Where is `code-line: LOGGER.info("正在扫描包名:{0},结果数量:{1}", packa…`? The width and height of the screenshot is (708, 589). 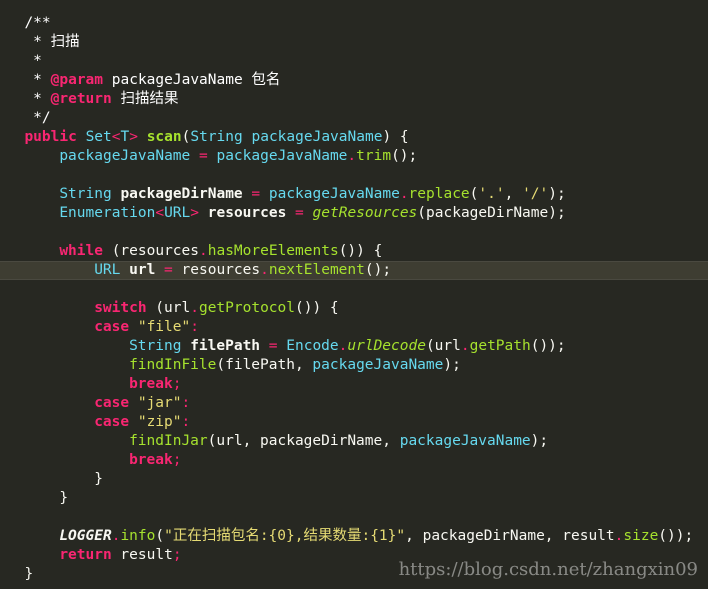 code-line: LOGGER.info("正在扫描包名:{0},结果数量:{1}", packa… is located at coordinates (354, 536).